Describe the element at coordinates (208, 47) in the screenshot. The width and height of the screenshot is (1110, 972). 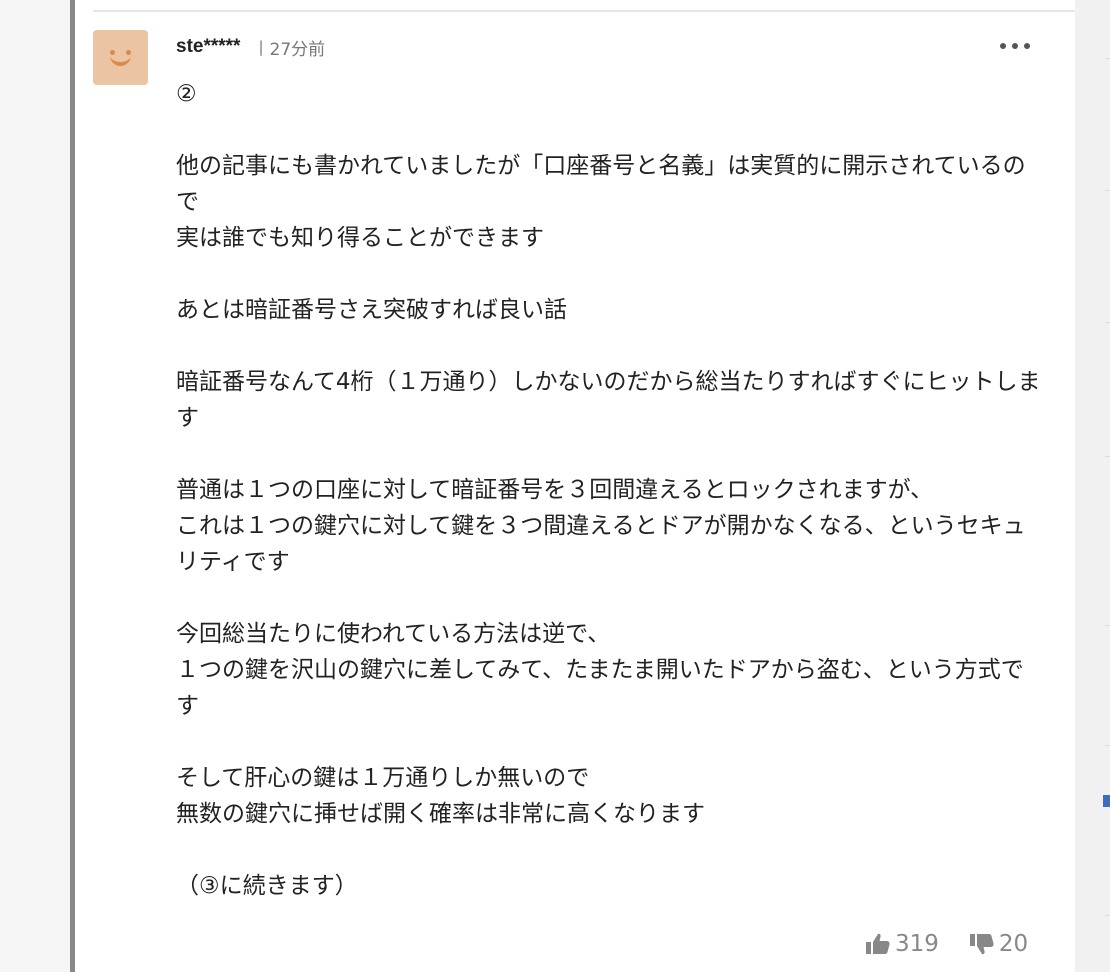
I see `username: ste*****` at that location.